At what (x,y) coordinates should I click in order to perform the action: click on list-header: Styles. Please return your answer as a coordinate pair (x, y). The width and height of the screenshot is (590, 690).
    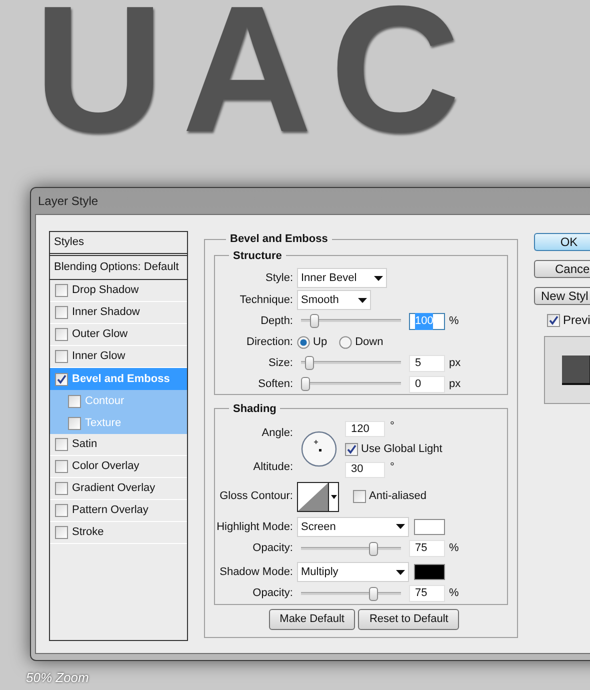
    Looking at the image, I should click on (118, 244).